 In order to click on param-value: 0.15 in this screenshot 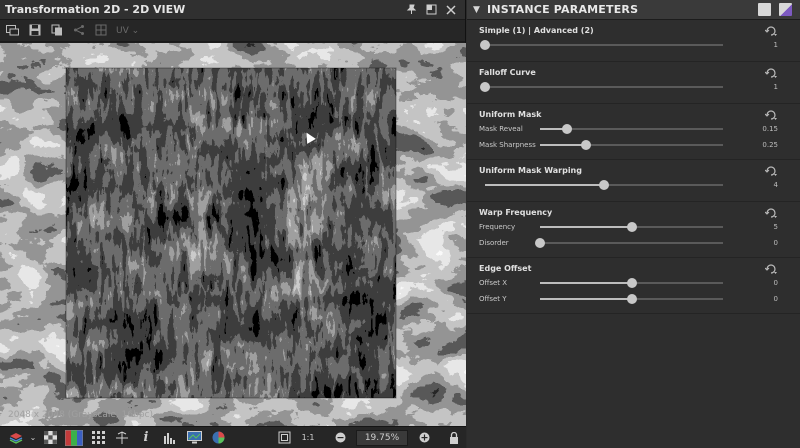, I will do `click(770, 129)`.